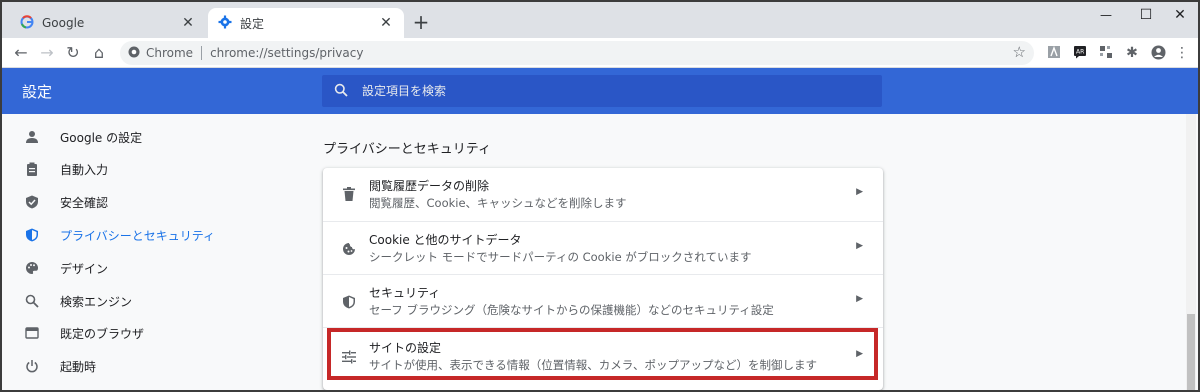  I want to click on sidebar-item-appearance: デザイン, so click(152, 268).